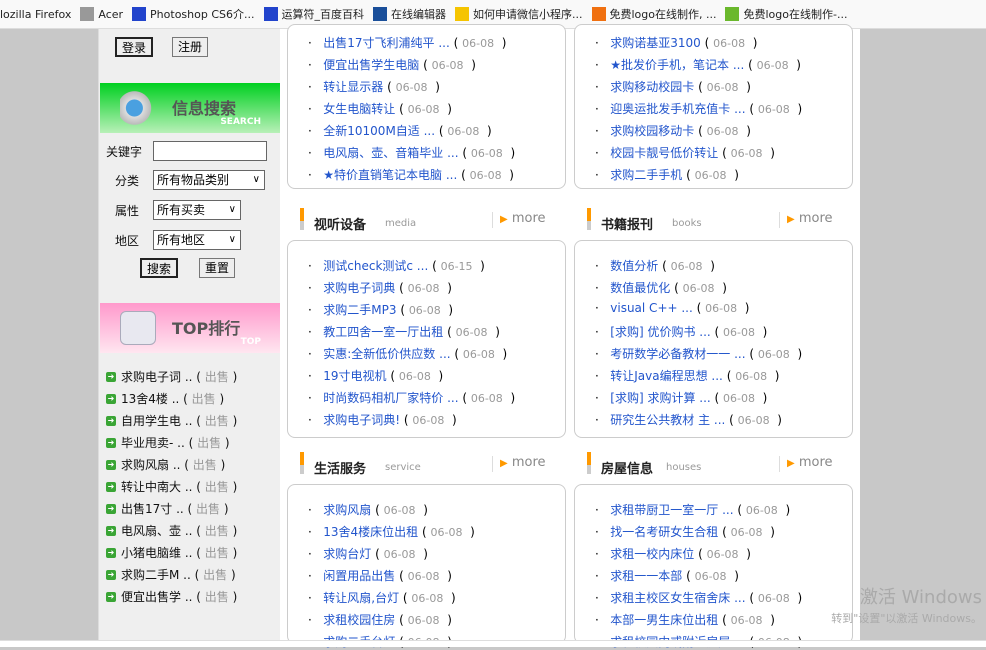  I want to click on more-label: more, so click(815, 218).